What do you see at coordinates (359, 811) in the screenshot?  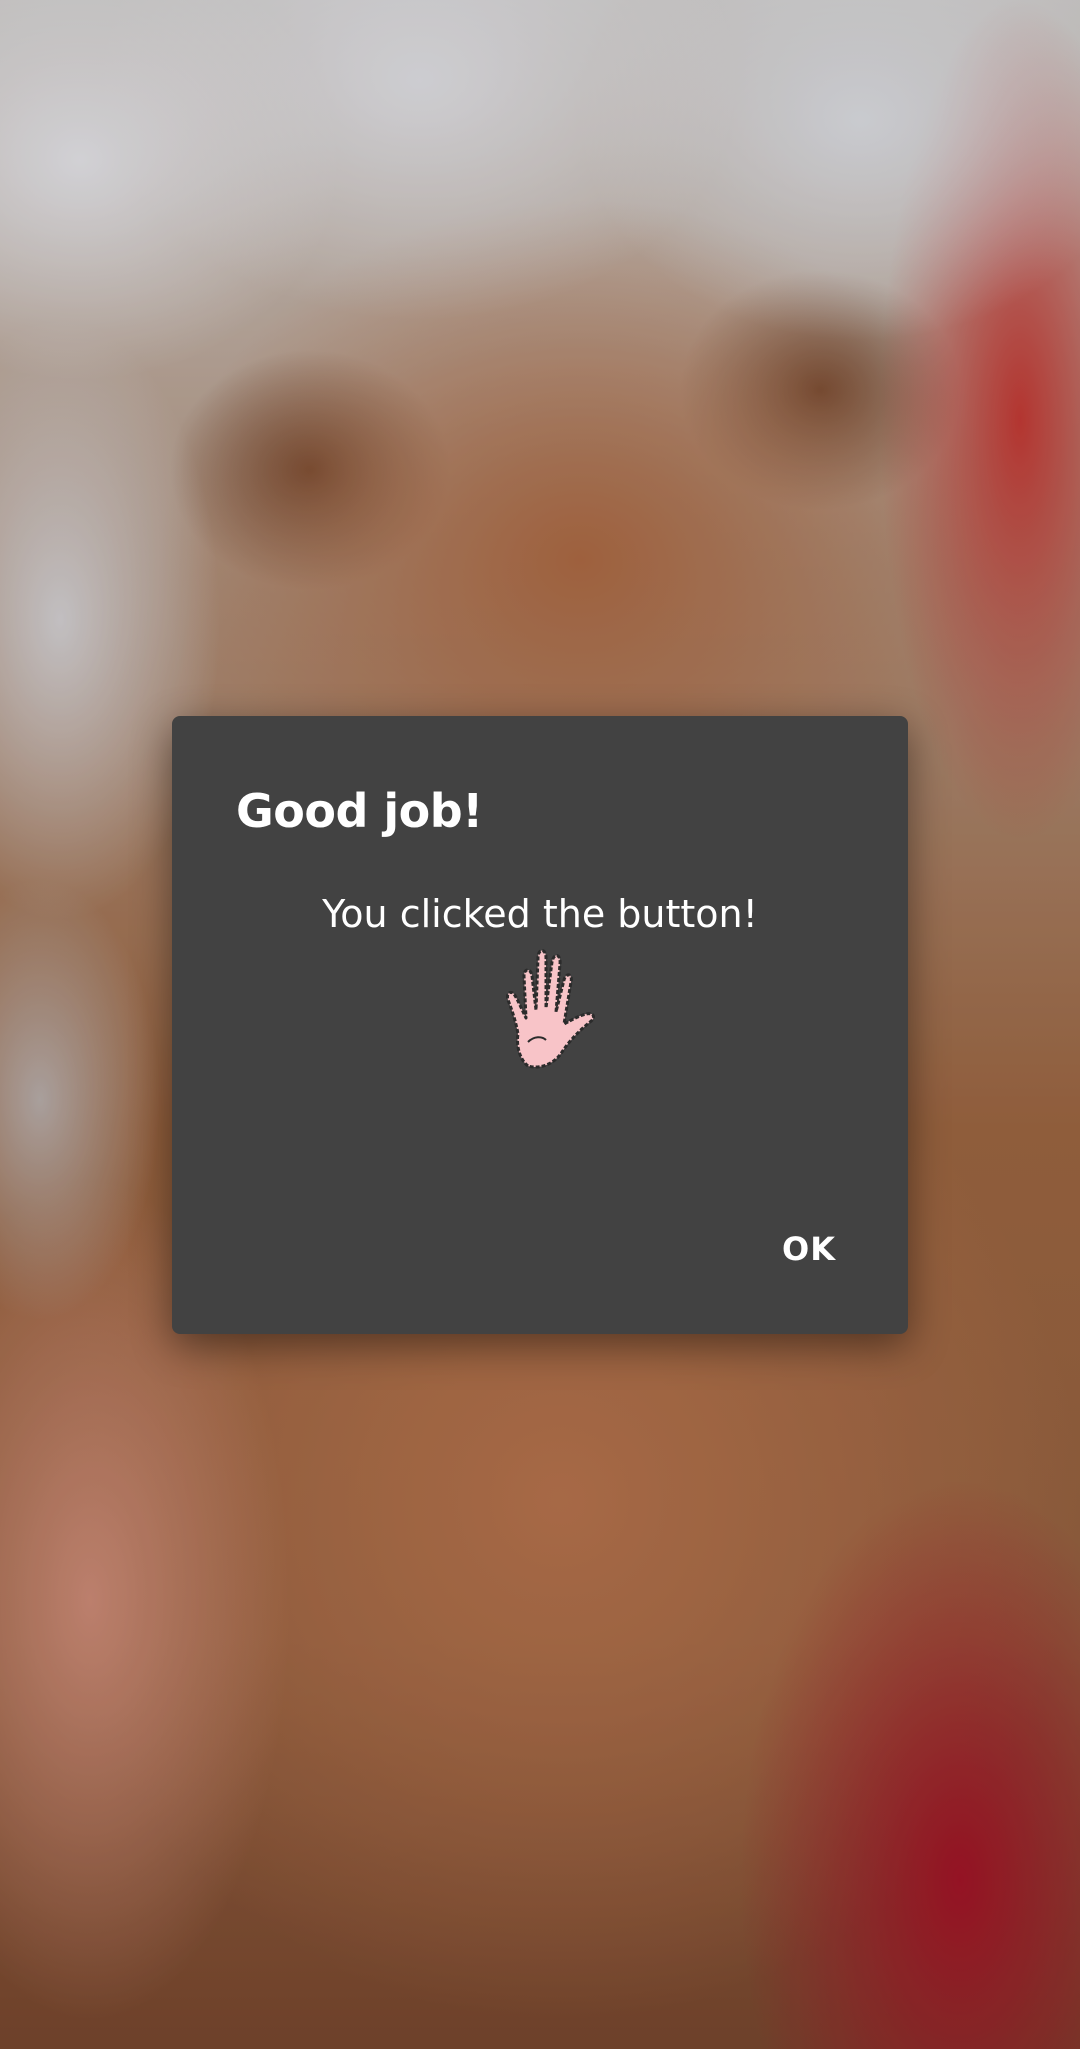 I see `dialog-title: Good job!` at bounding box center [359, 811].